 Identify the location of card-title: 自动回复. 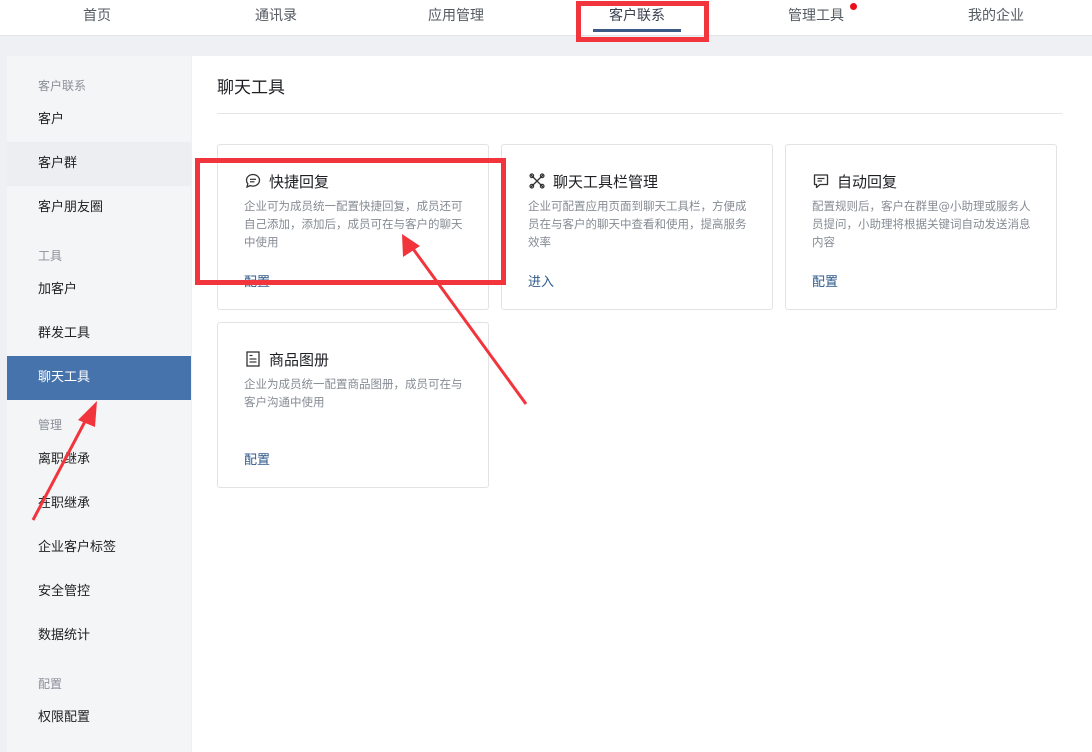
(867, 181).